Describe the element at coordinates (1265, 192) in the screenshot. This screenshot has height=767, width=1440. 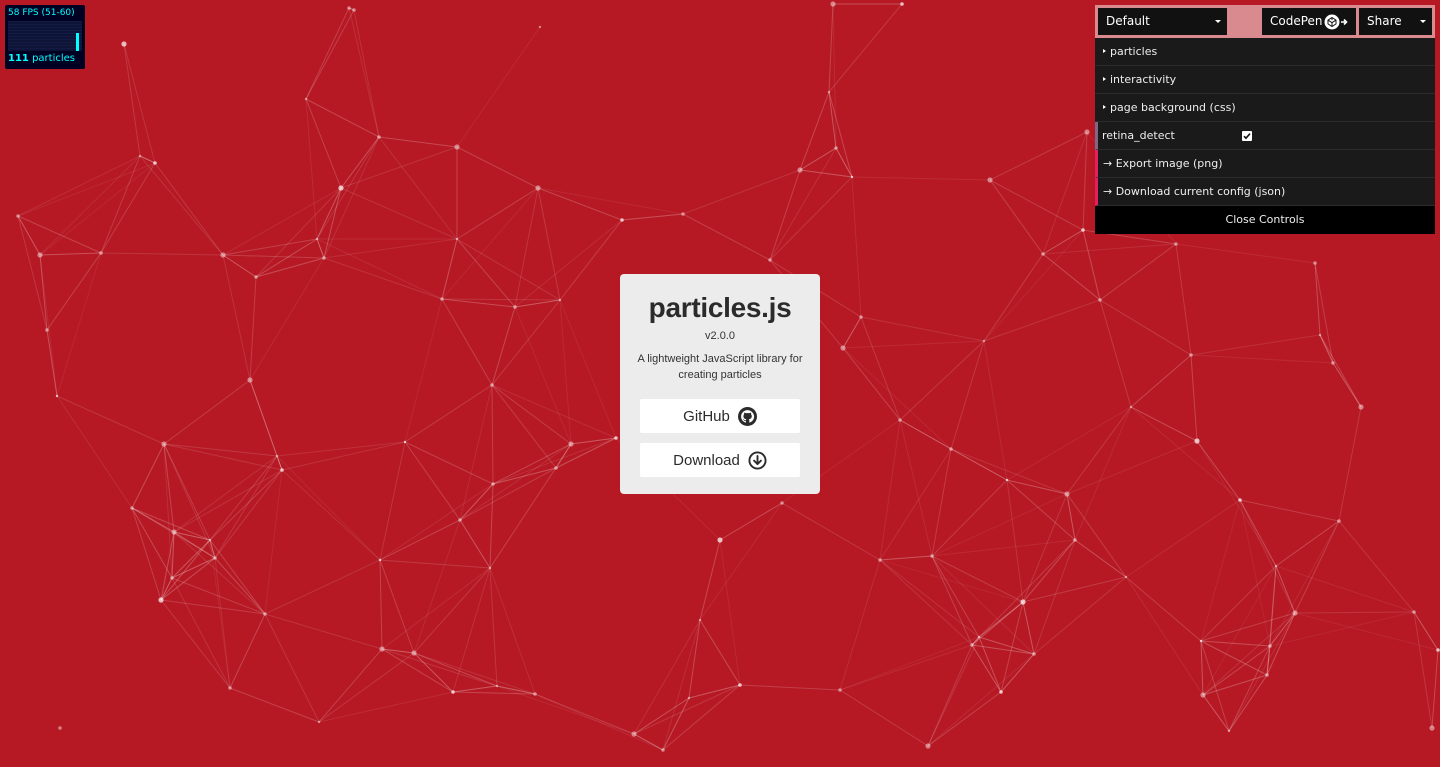
I see `download-config-button: → Download current config (json)` at that location.